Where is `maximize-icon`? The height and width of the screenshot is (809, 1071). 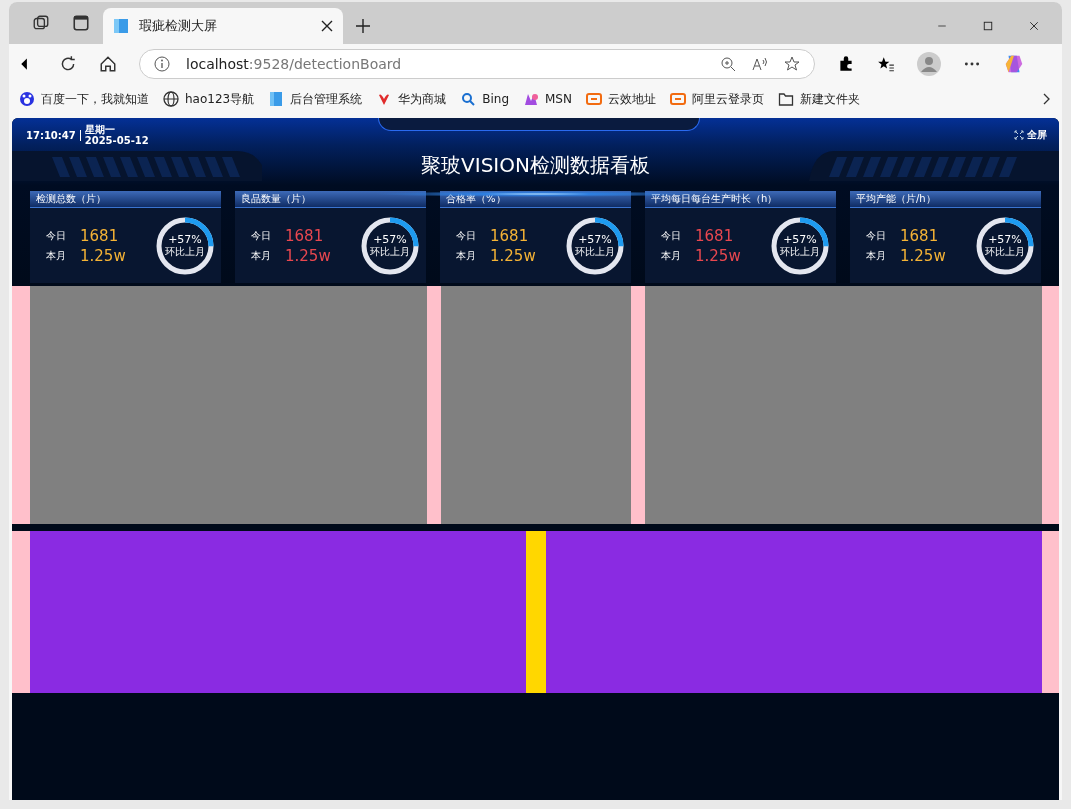 maximize-icon is located at coordinates (988, 26).